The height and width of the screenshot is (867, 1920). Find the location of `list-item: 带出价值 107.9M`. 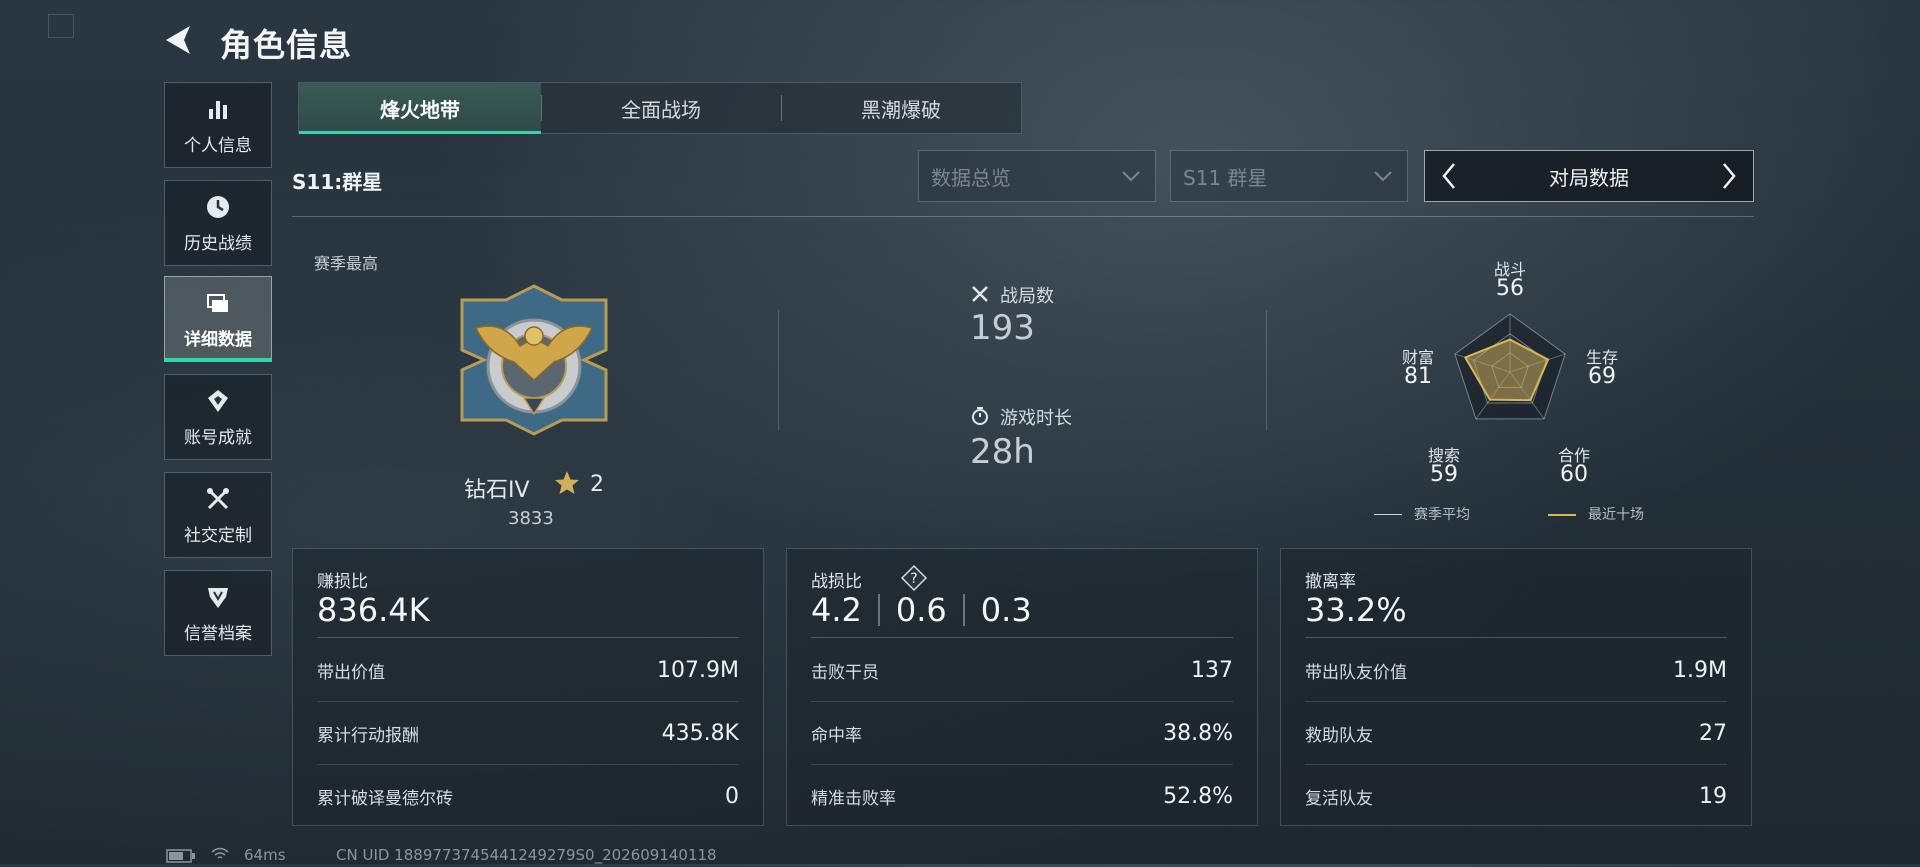

list-item: 带出价值 107.9M is located at coordinates (528, 670).